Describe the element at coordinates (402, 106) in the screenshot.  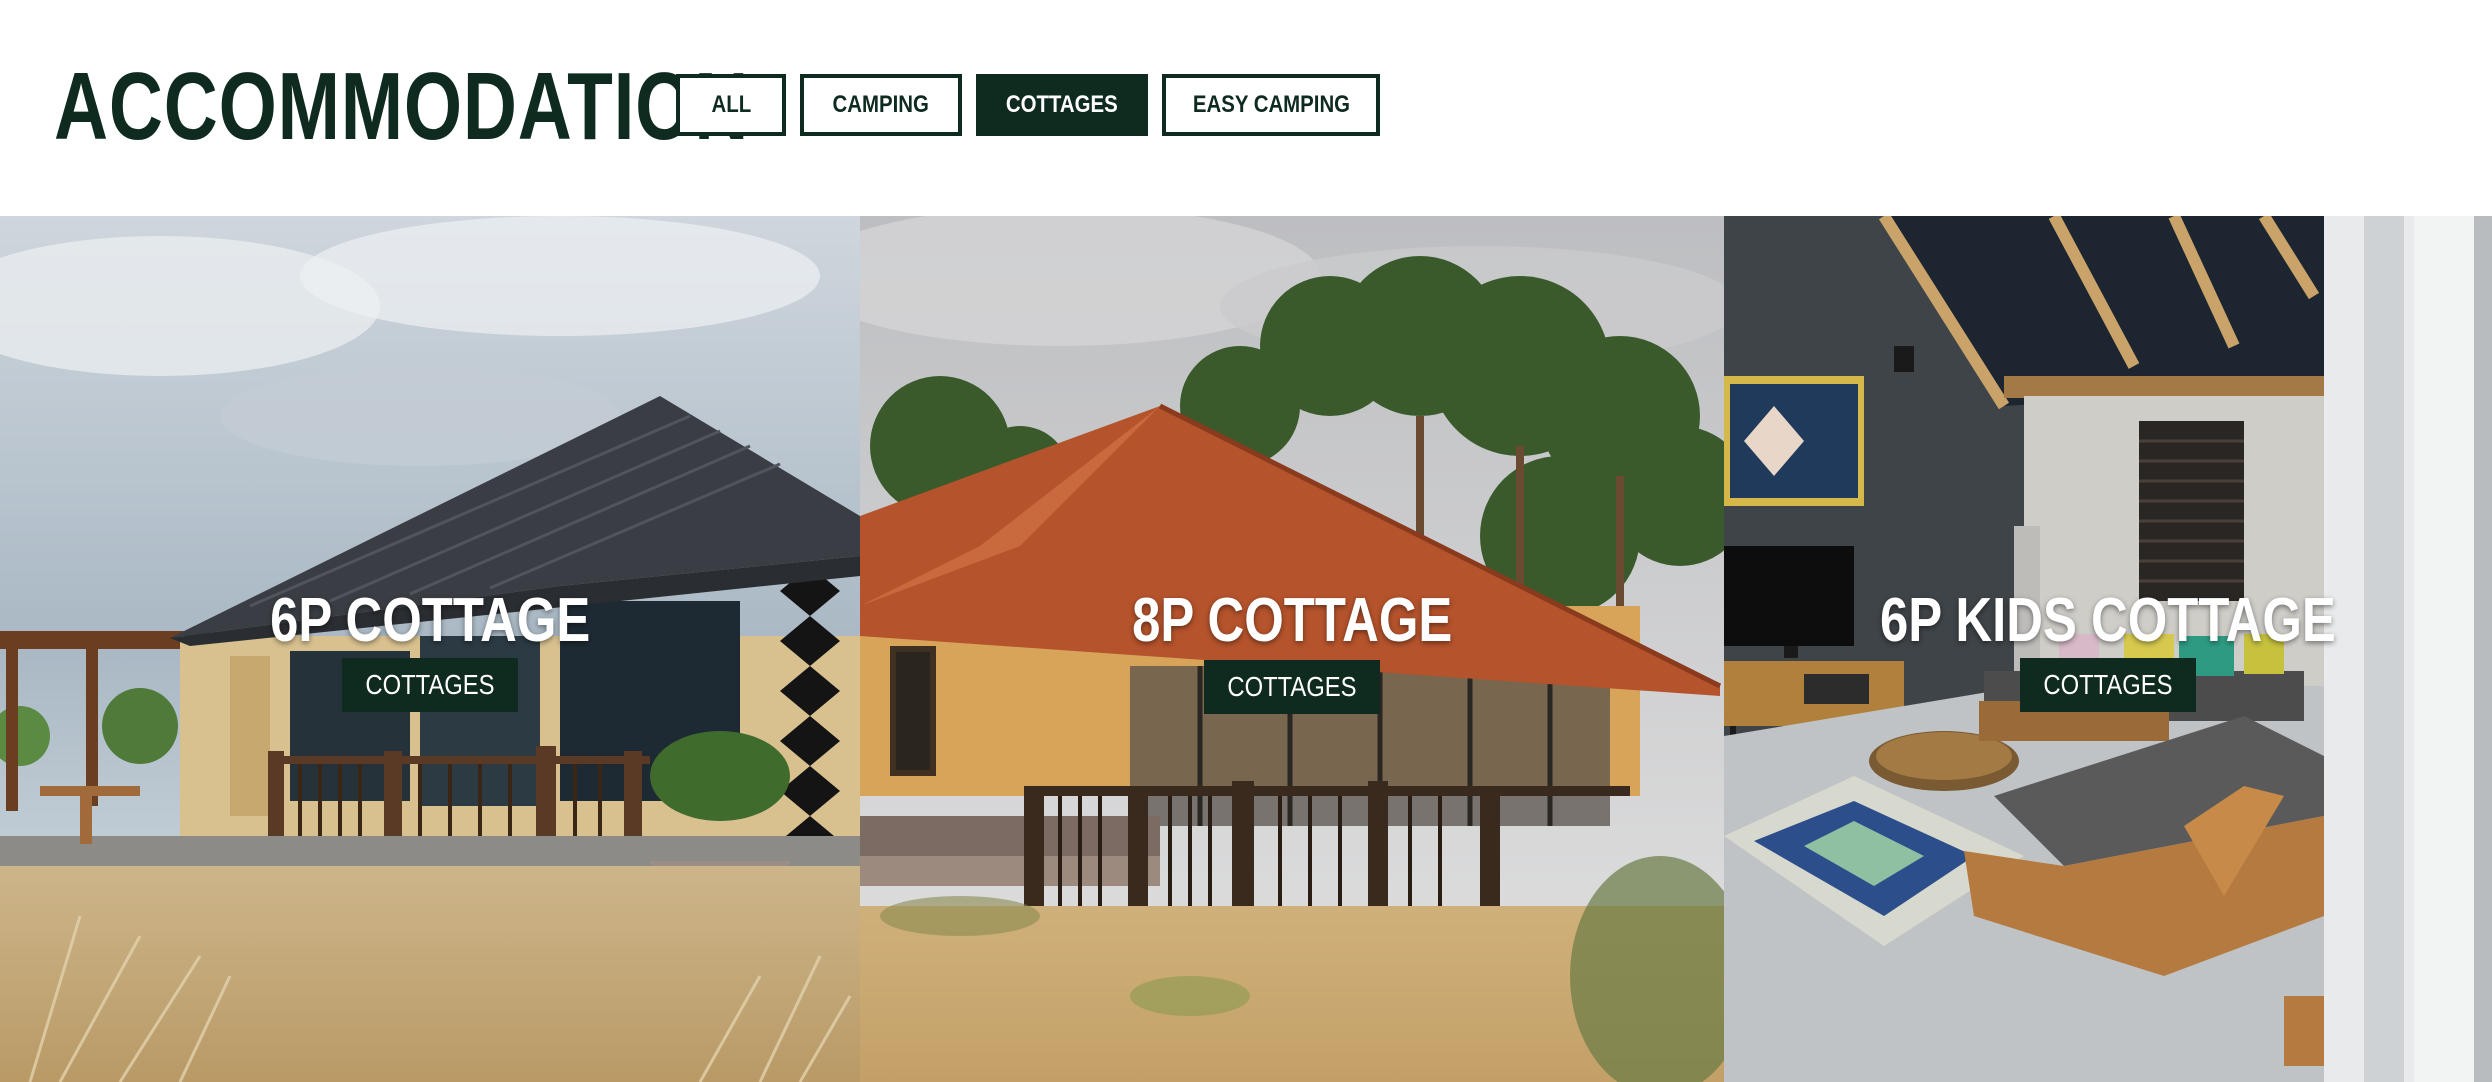
I see `page-title: ACCOMMODATION` at that location.